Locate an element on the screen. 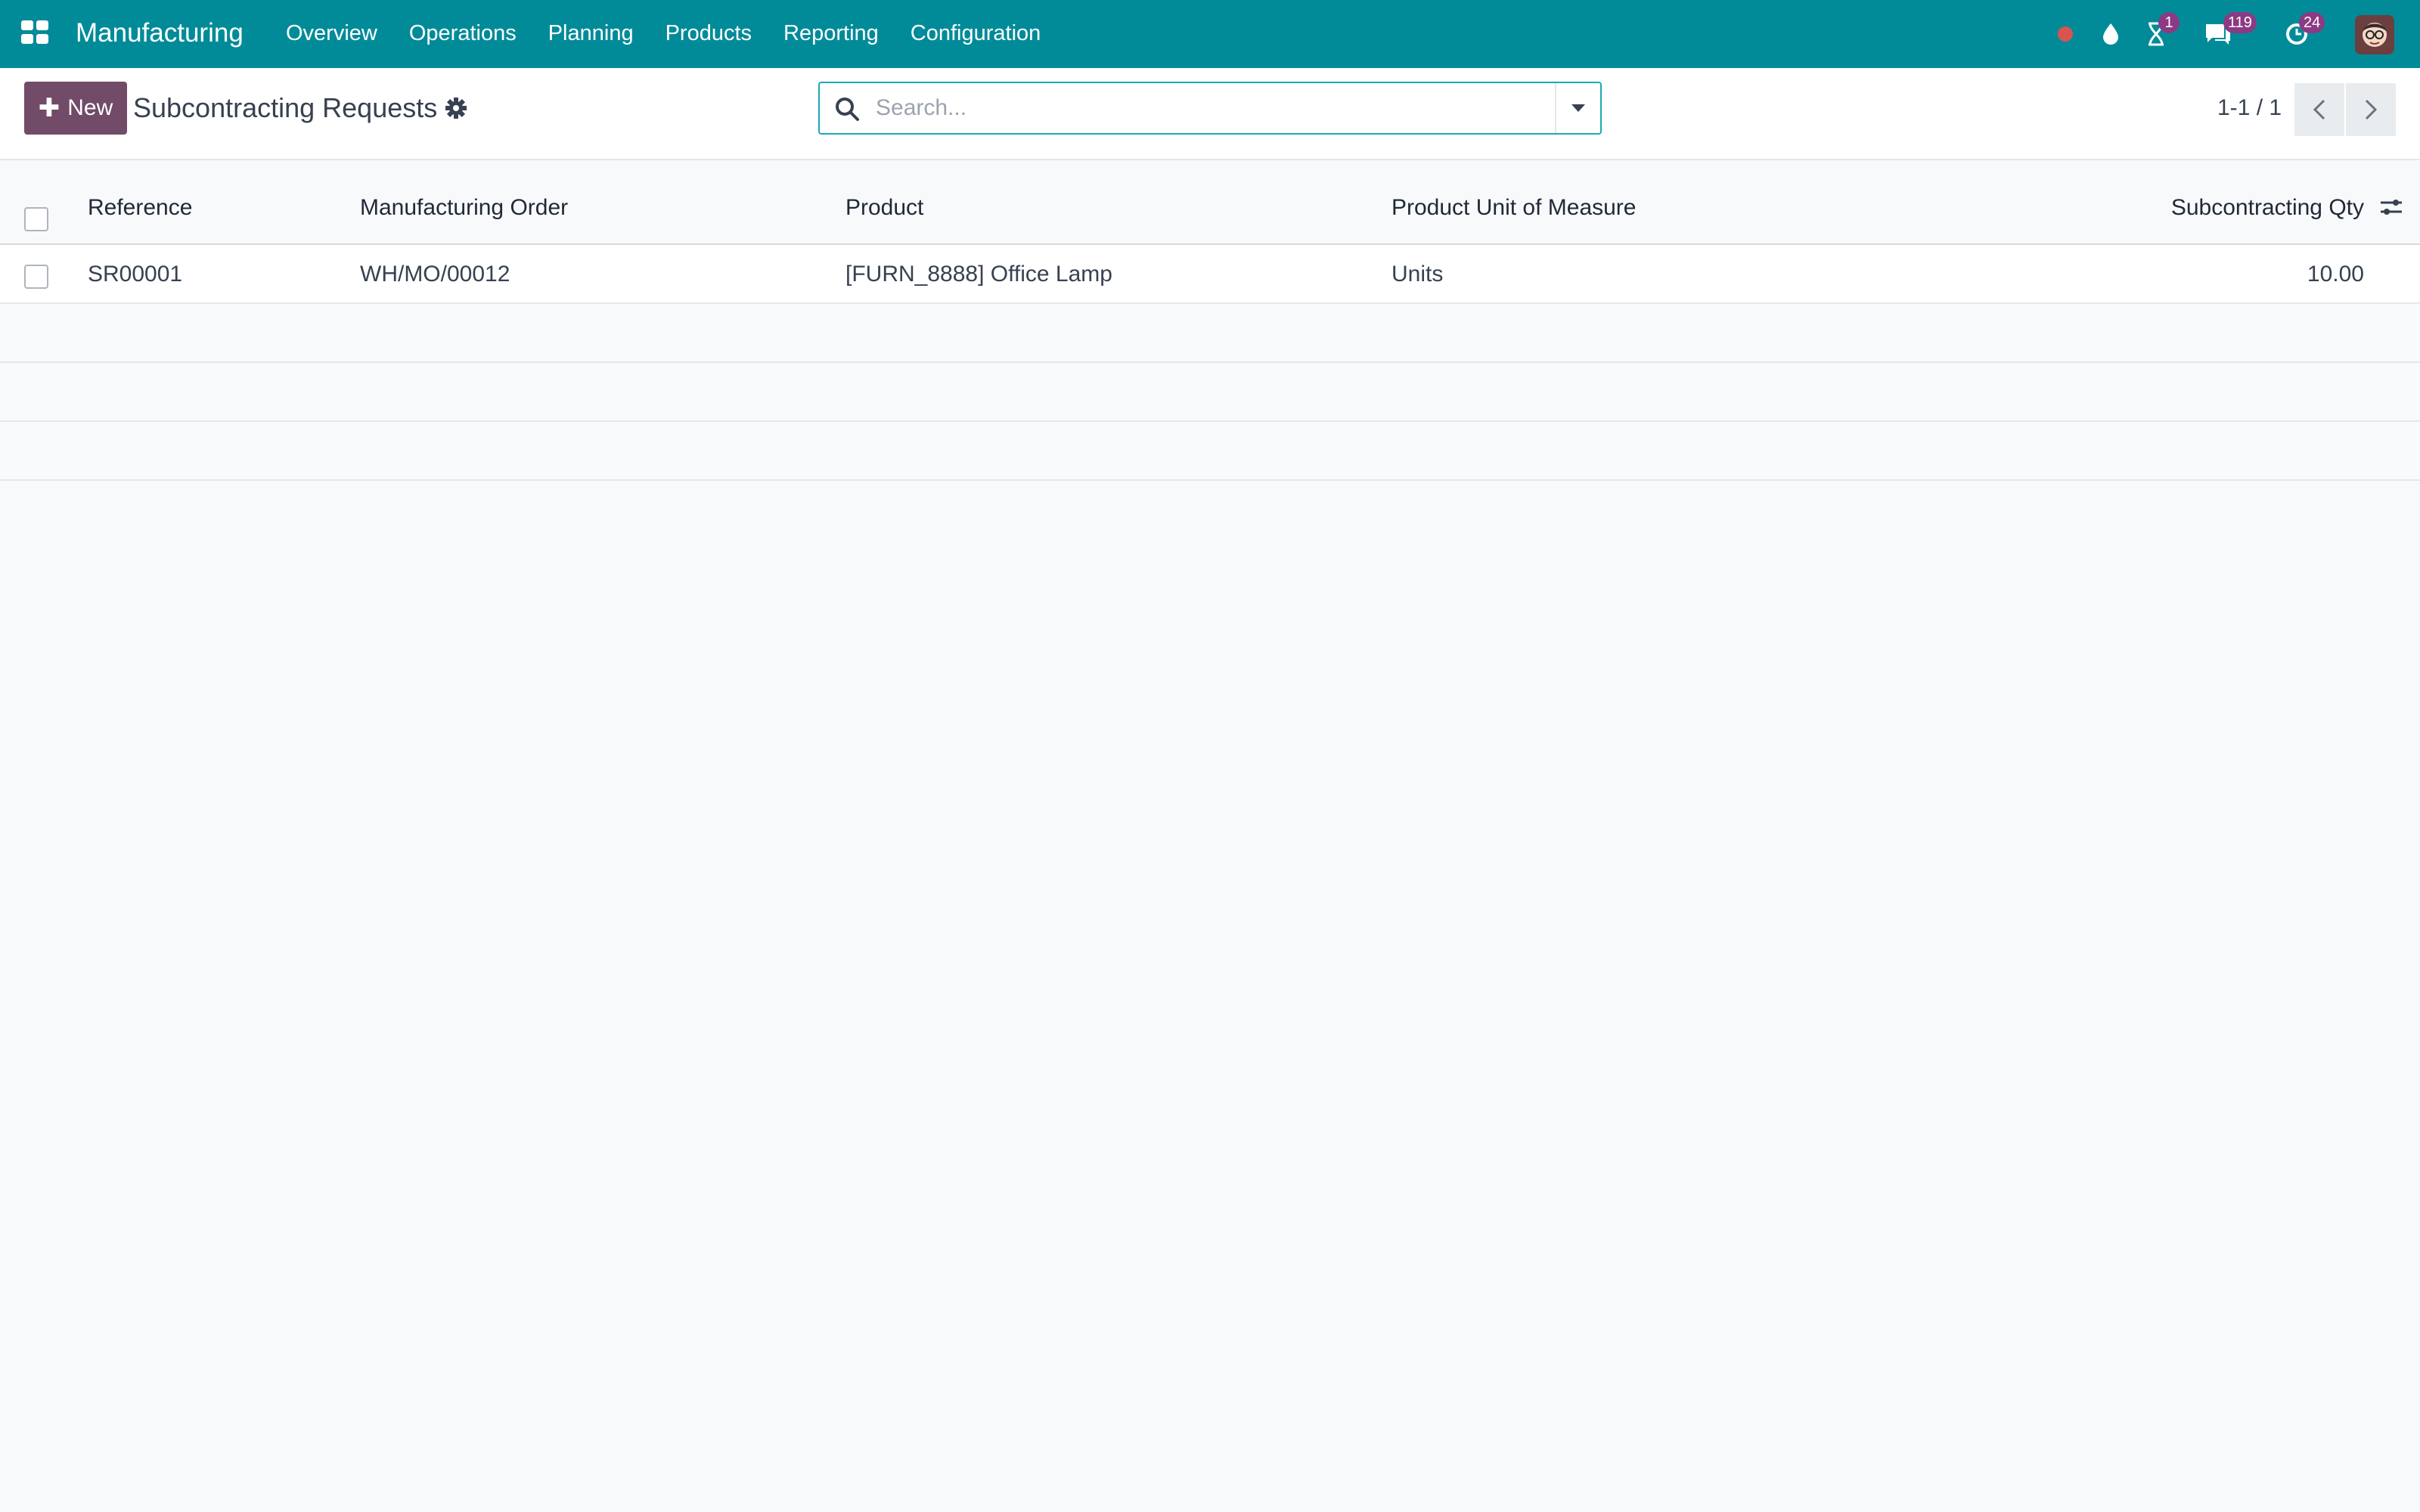 This screenshot has width=2420, height=1512. chat-icon: 119 is located at coordinates (2229, 32).